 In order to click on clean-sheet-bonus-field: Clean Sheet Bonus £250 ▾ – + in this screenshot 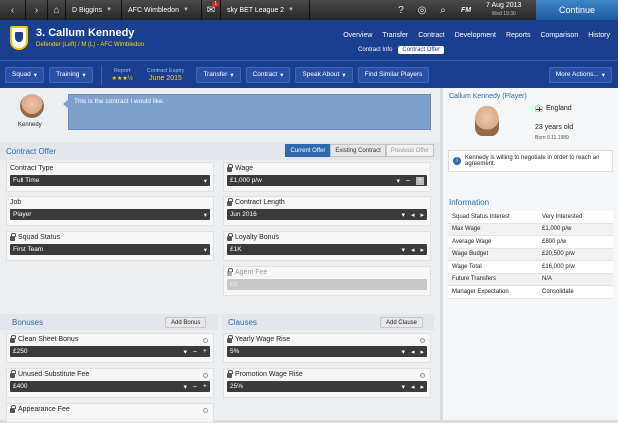, I will do `click(110, 348)`.